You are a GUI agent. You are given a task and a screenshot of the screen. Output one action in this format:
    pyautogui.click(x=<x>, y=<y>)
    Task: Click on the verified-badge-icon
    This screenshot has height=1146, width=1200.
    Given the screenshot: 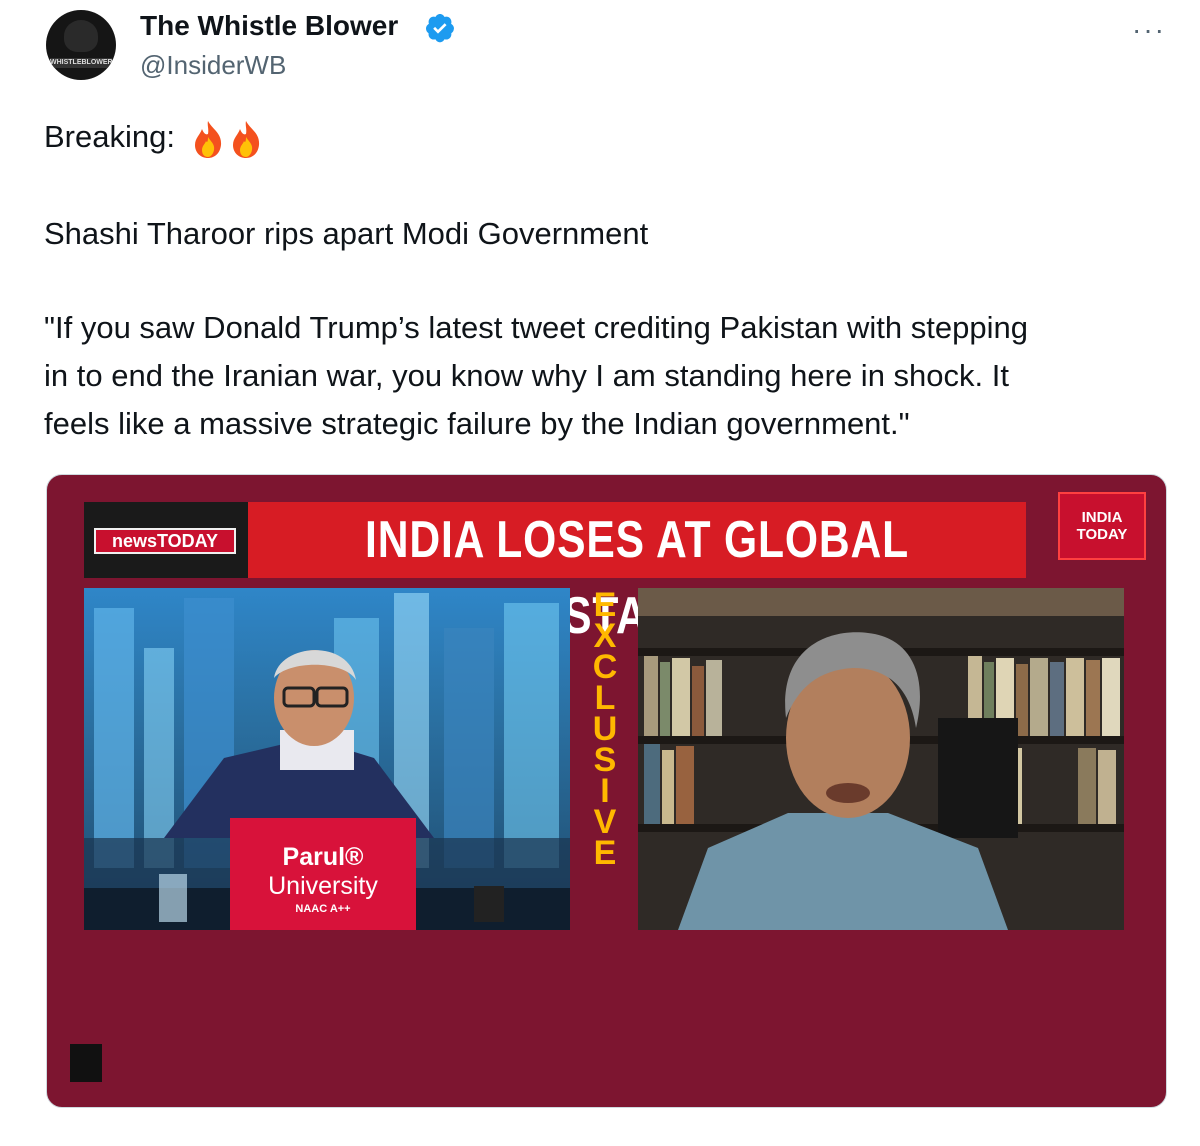 What is the action you would take?
    pyautogui.click(x=440, y=28)
    